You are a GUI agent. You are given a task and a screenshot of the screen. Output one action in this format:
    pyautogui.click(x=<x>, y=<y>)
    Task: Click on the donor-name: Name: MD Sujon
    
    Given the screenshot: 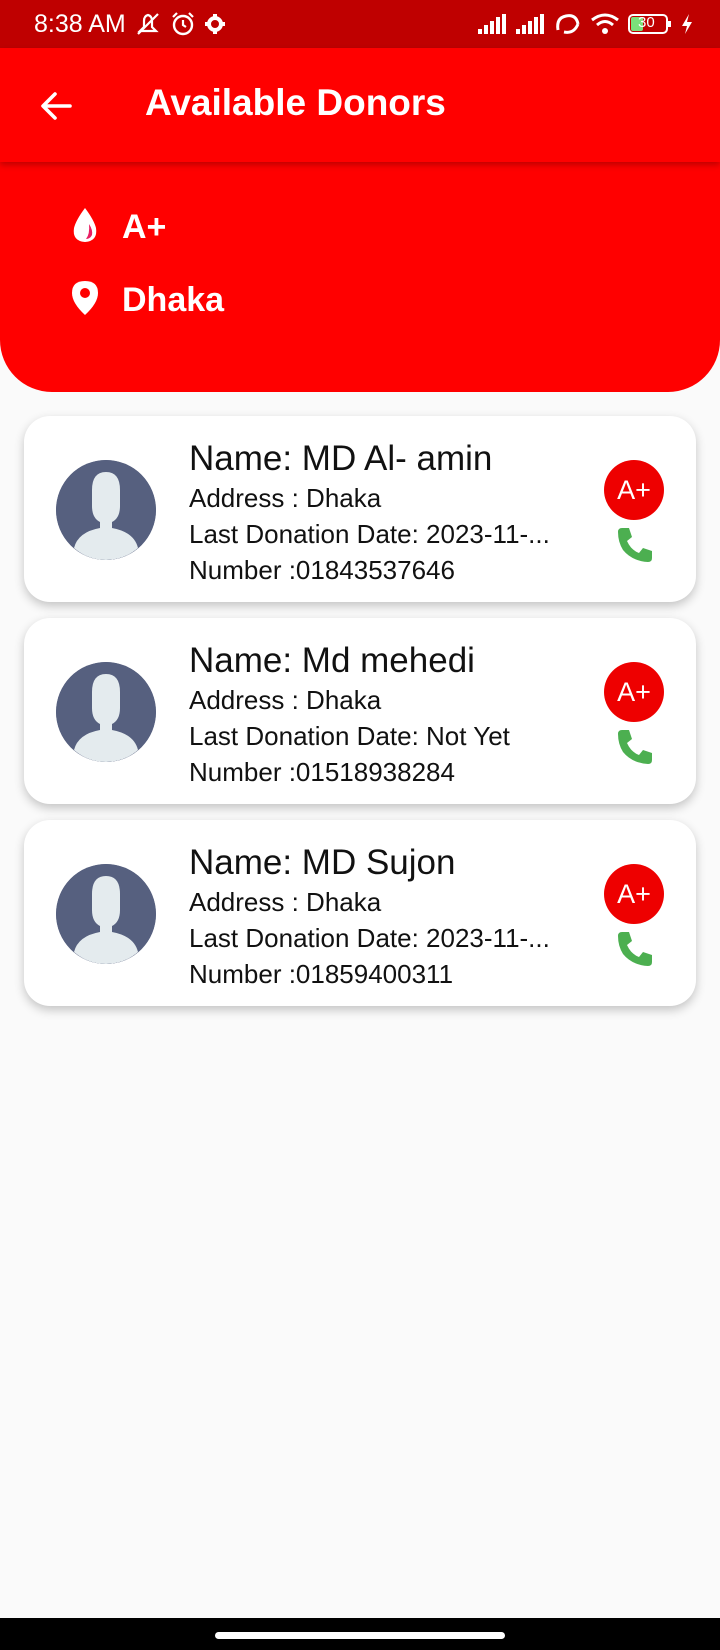 What is the action you would take?
    pyautogui.click(x=322, y=862)
    